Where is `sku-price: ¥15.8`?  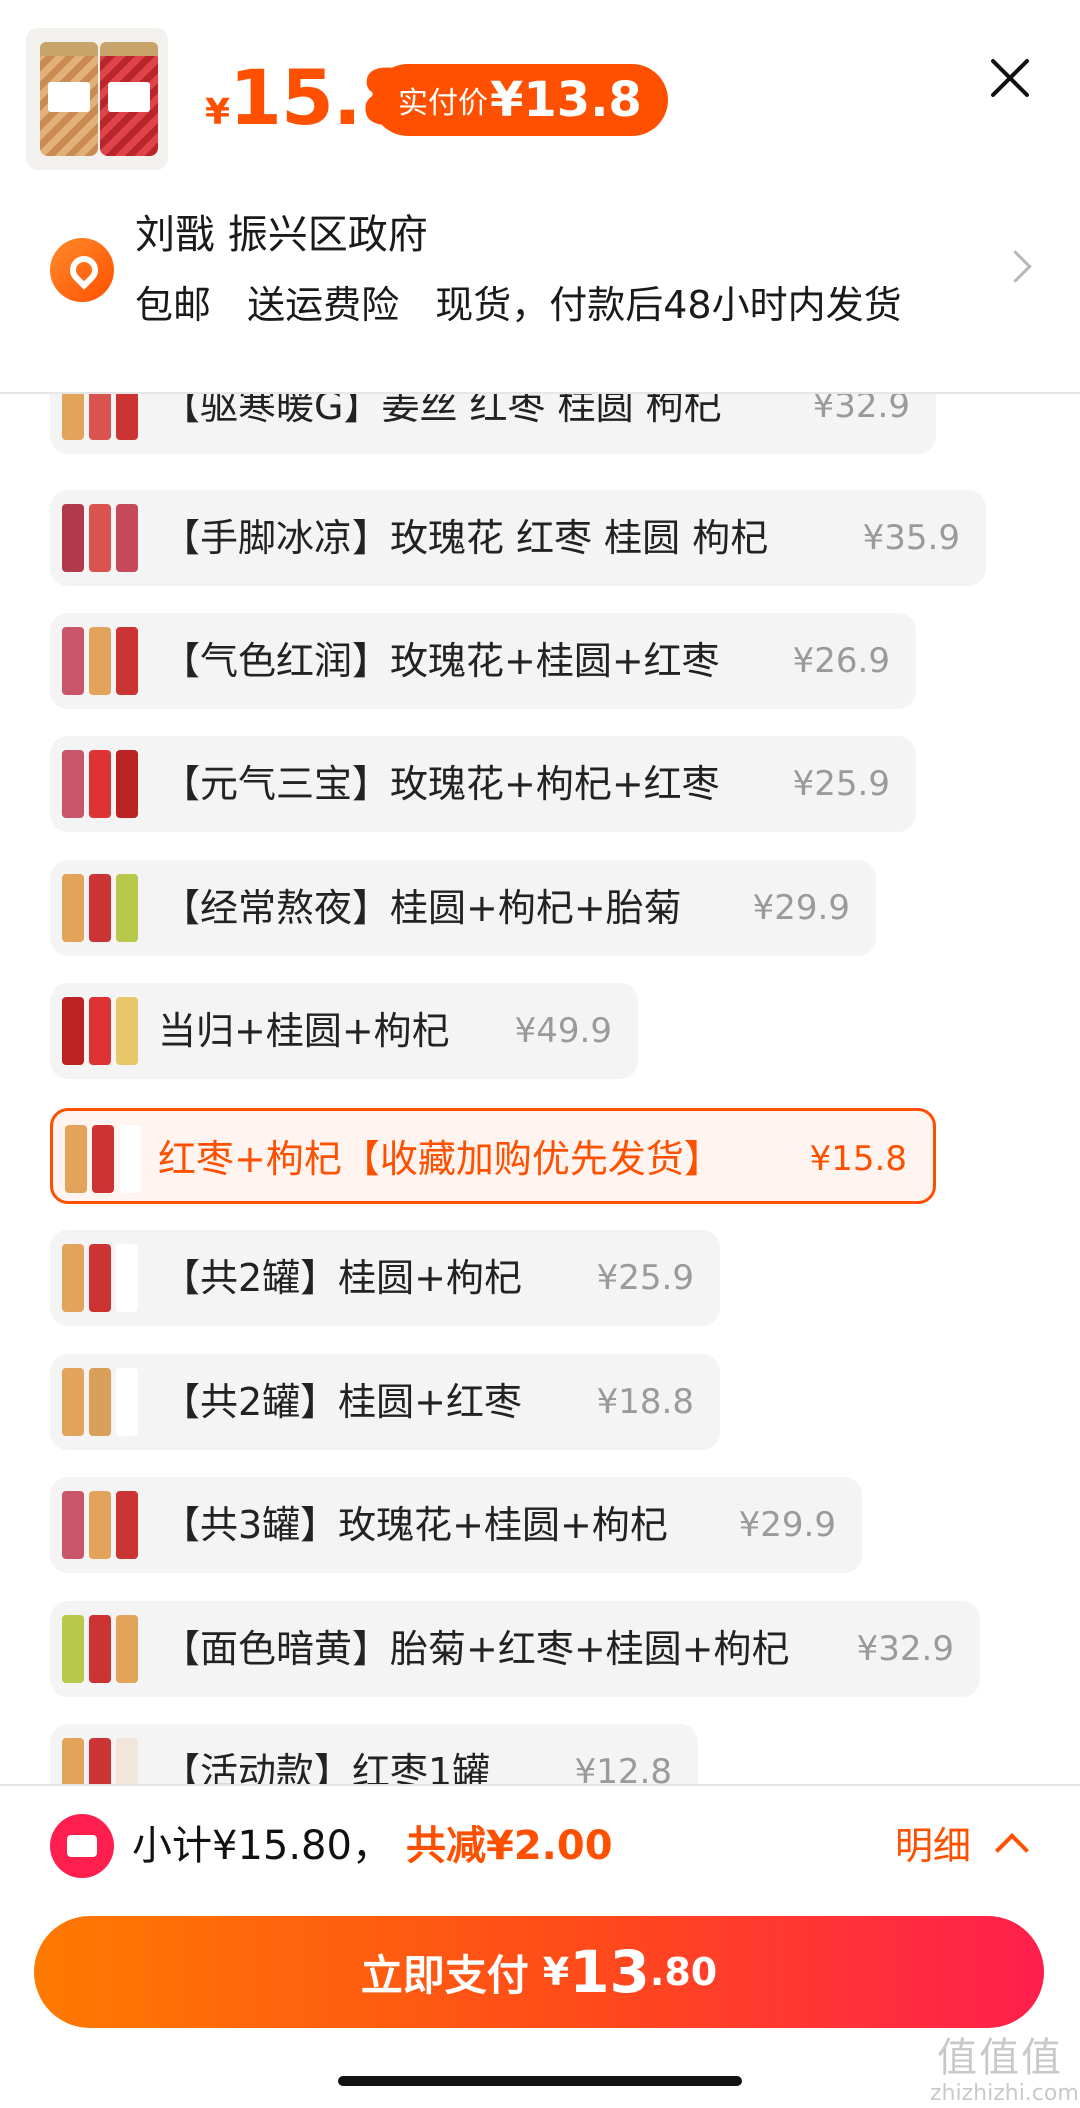
sku-price: ¥15.8 is located at coordinates (858, 1159).